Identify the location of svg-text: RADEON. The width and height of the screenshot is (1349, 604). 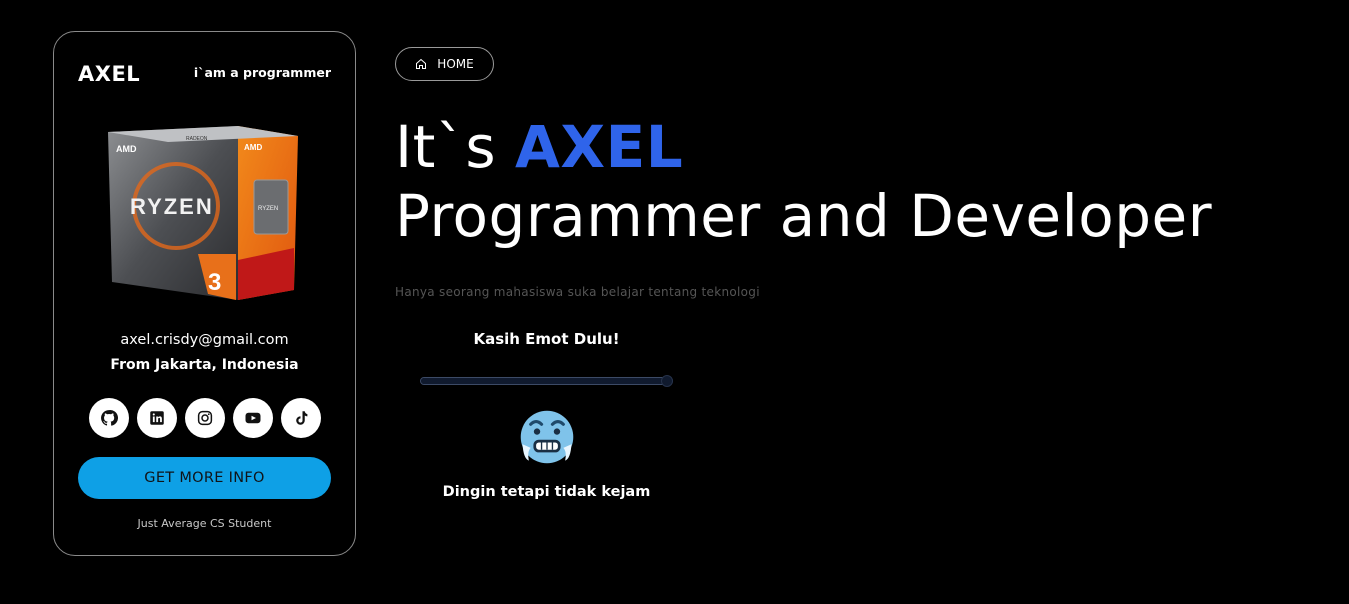
(197, 139).